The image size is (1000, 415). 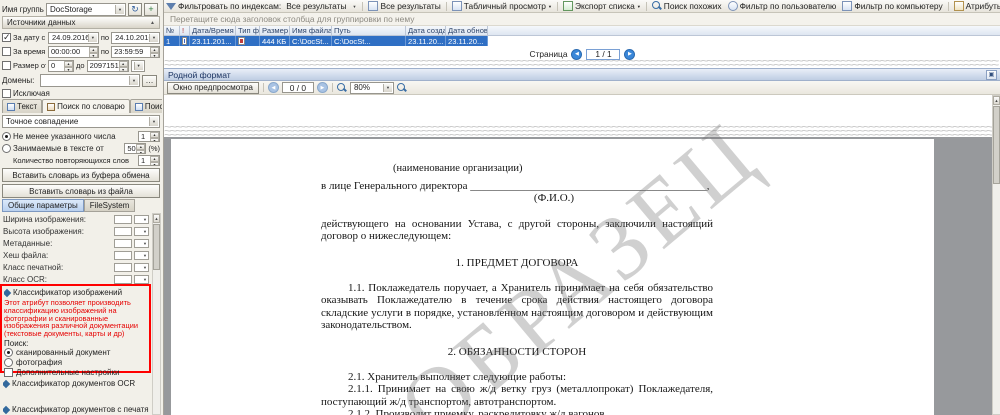 I want to click on scanned-document-radio, so click(x=8, y=353).